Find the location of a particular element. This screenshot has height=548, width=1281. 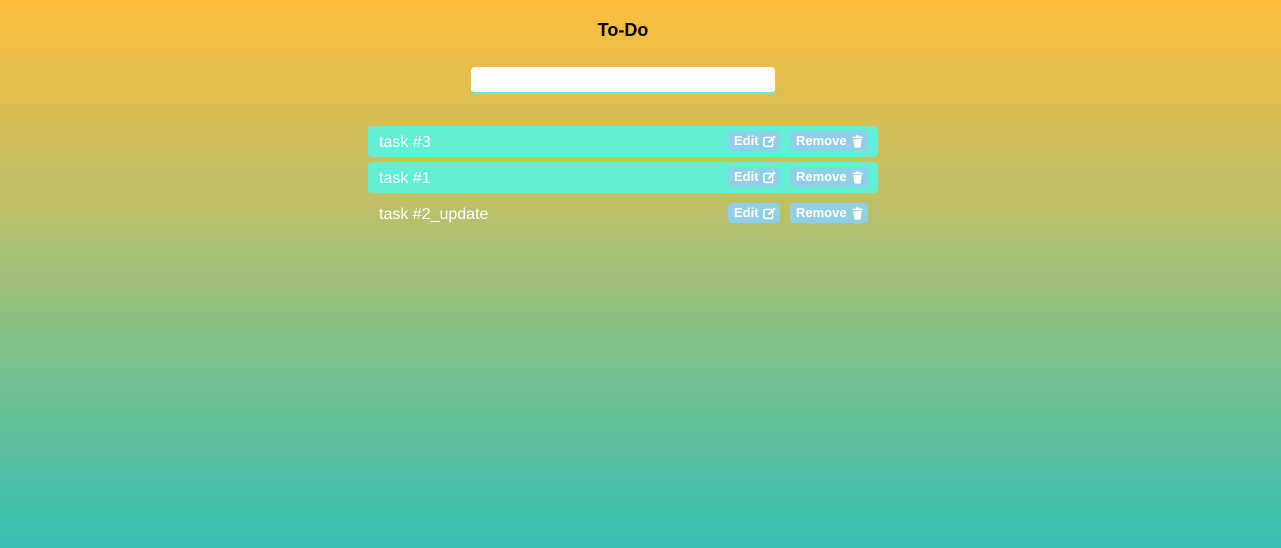

new-task-input is located at coordinates (623, 80).